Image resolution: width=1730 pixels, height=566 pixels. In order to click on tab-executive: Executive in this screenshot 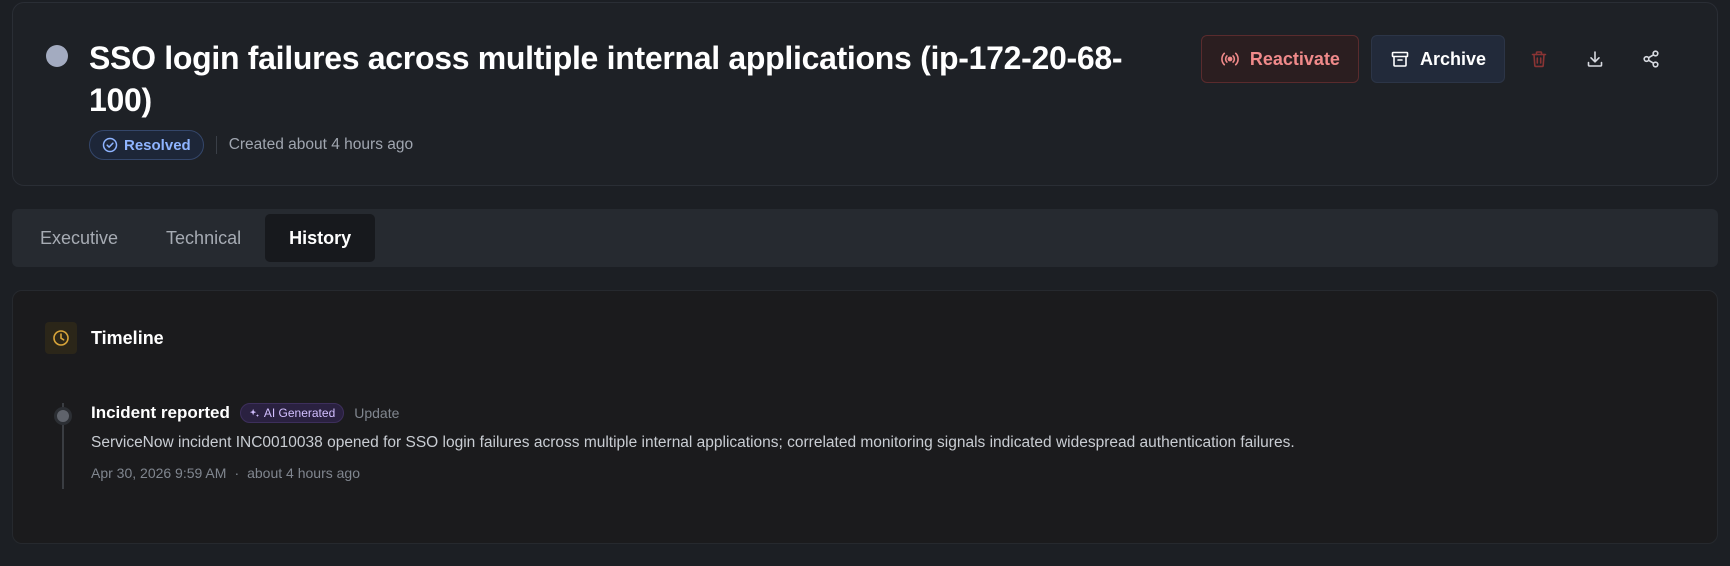, I will do `click(79, 238)`.